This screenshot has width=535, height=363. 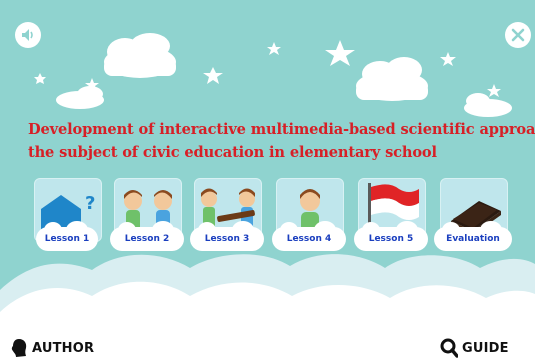 I want to click on sound-button, so click(x=28, y=35).